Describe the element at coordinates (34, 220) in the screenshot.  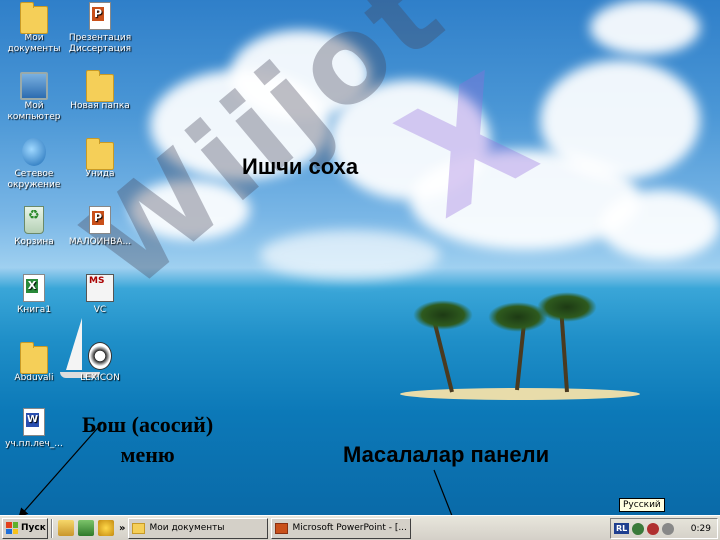
I see `recycle-bin-icon` at that location.